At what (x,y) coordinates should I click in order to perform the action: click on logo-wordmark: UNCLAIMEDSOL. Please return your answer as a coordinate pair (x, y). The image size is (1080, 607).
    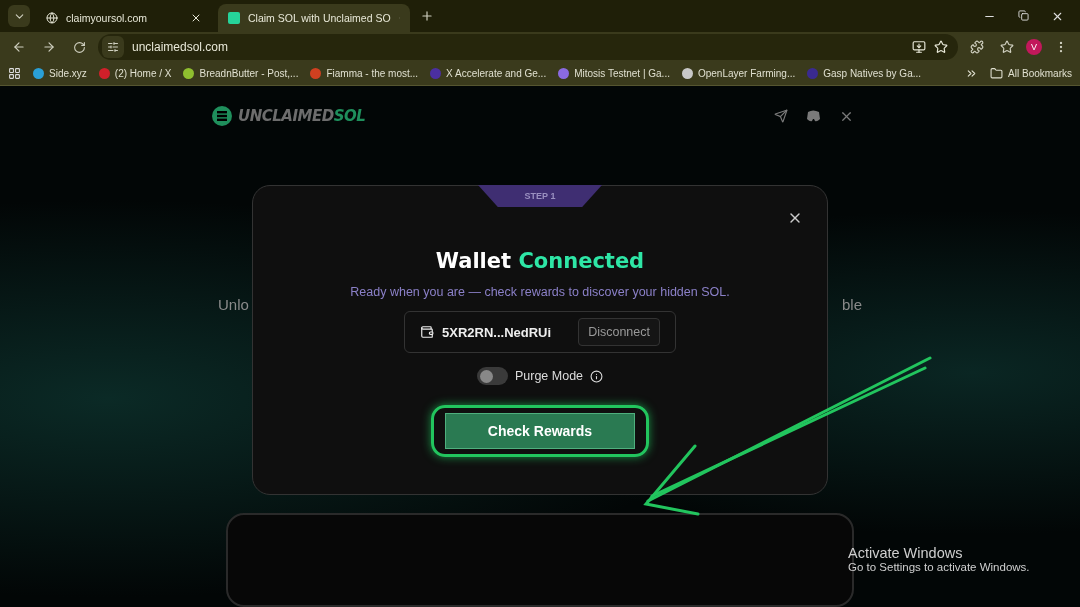
    Looking at the image, I should click on (302, 116).